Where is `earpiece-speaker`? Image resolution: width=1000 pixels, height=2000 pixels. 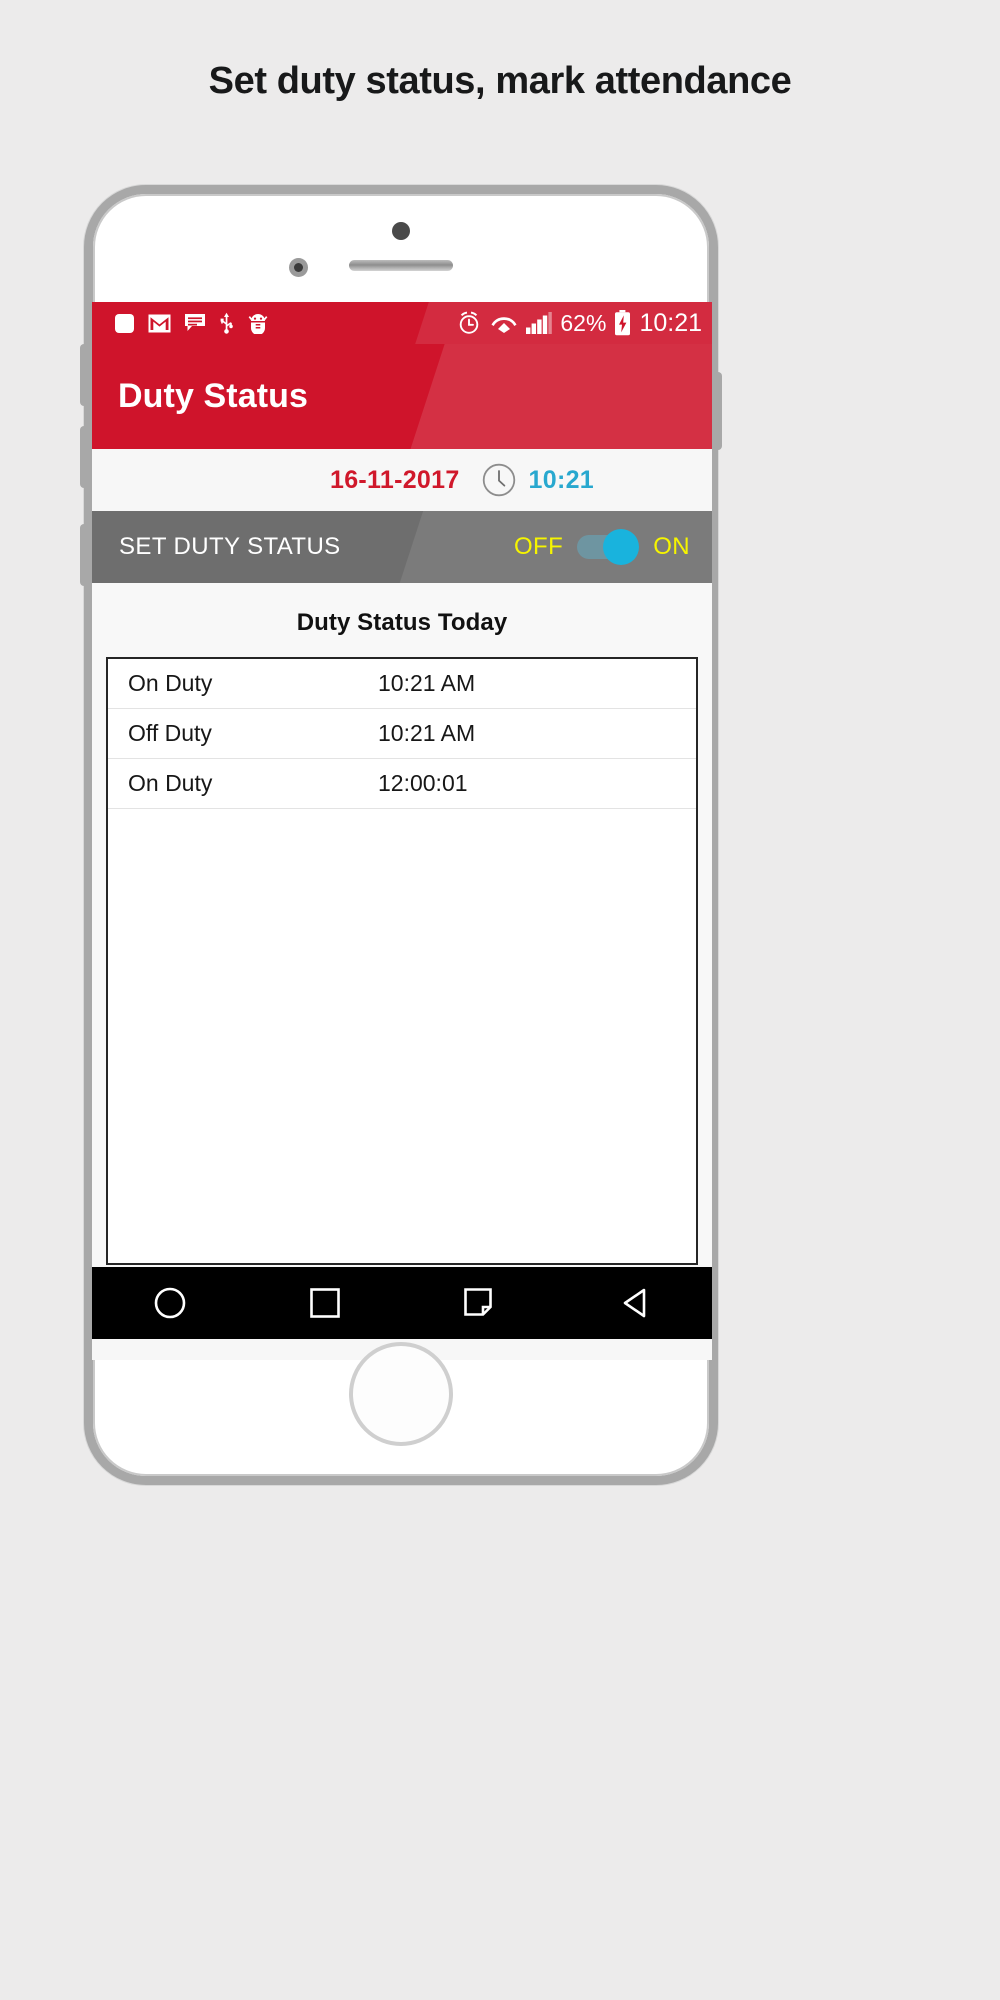
earpiece-speaker is located at coordinates (401, 265).